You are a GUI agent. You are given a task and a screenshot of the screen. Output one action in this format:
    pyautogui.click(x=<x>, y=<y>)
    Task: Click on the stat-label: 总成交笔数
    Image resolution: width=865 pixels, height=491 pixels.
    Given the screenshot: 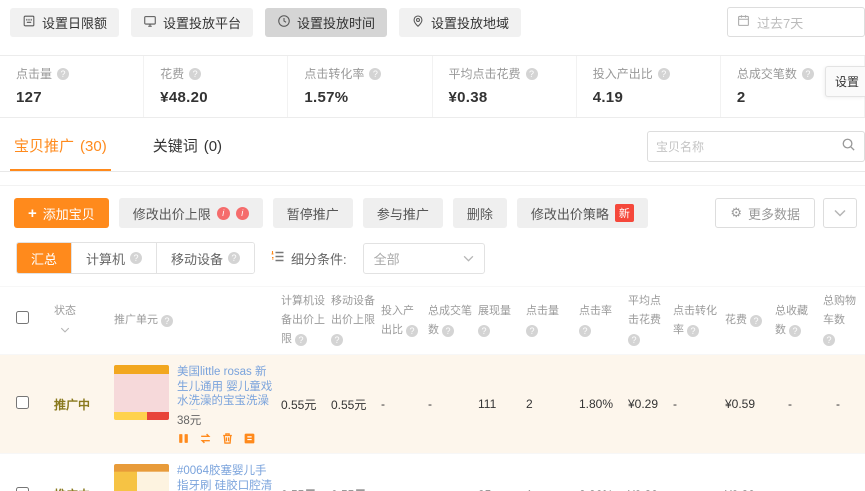 What is the action you would take?
    pyautogui.click(x=766, y=74)
    